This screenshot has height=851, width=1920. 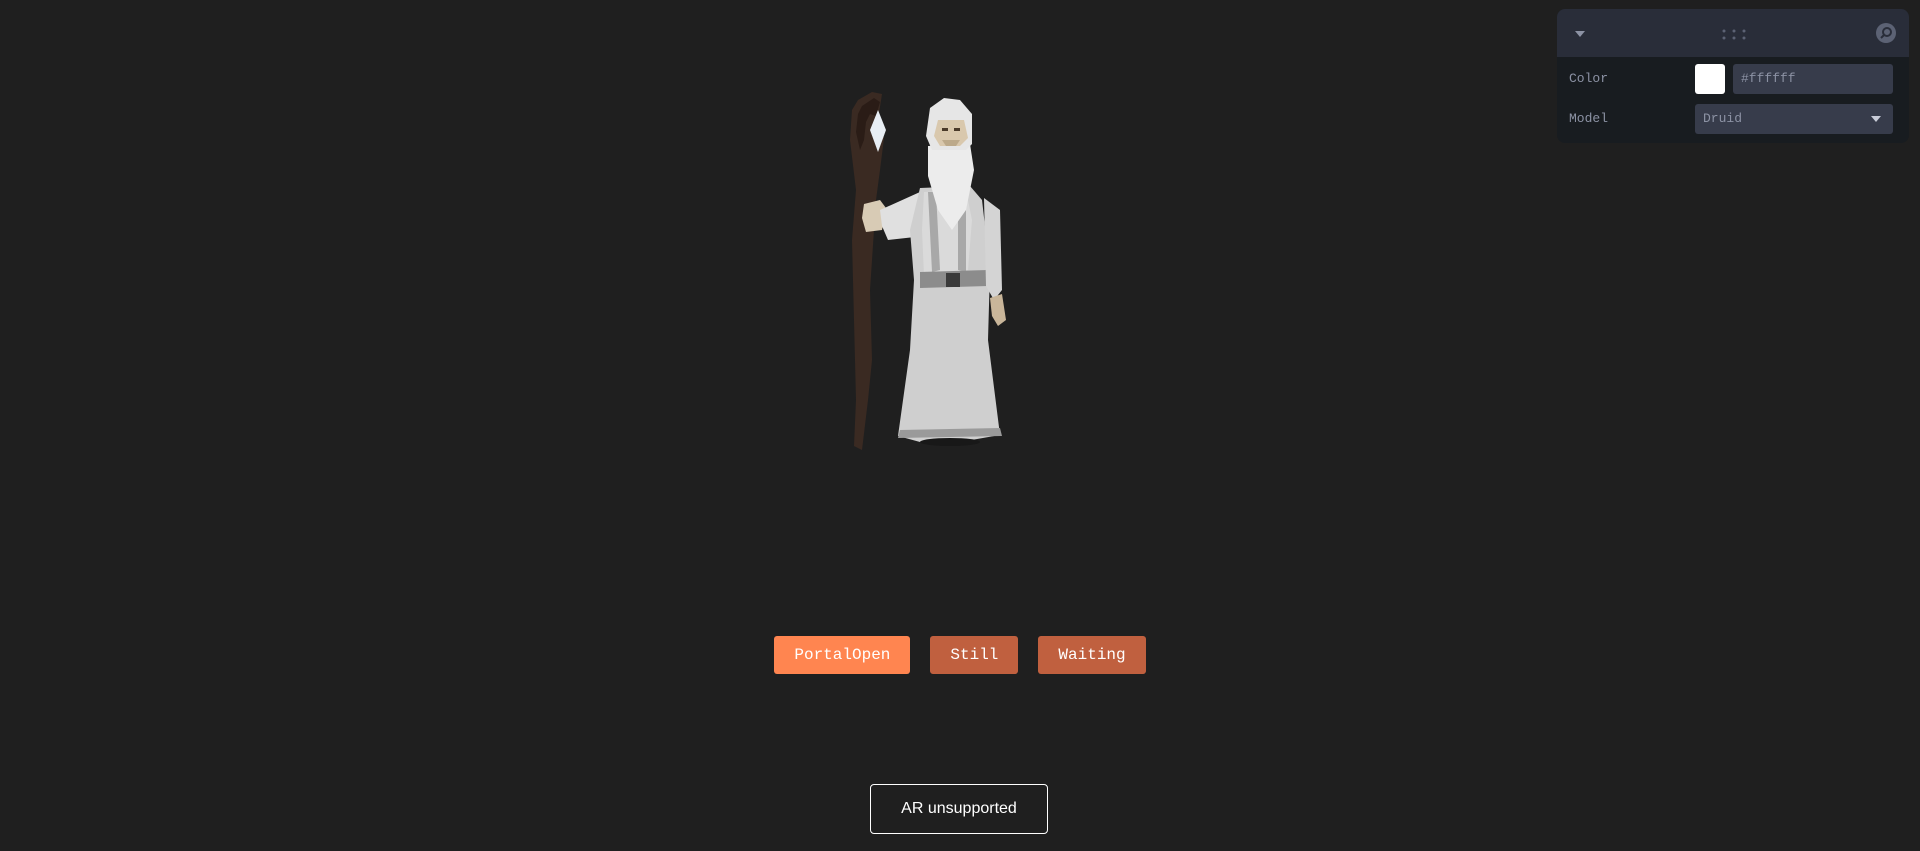 I want to click on waiting-button: Waiting, so click(x=1092, y=655).